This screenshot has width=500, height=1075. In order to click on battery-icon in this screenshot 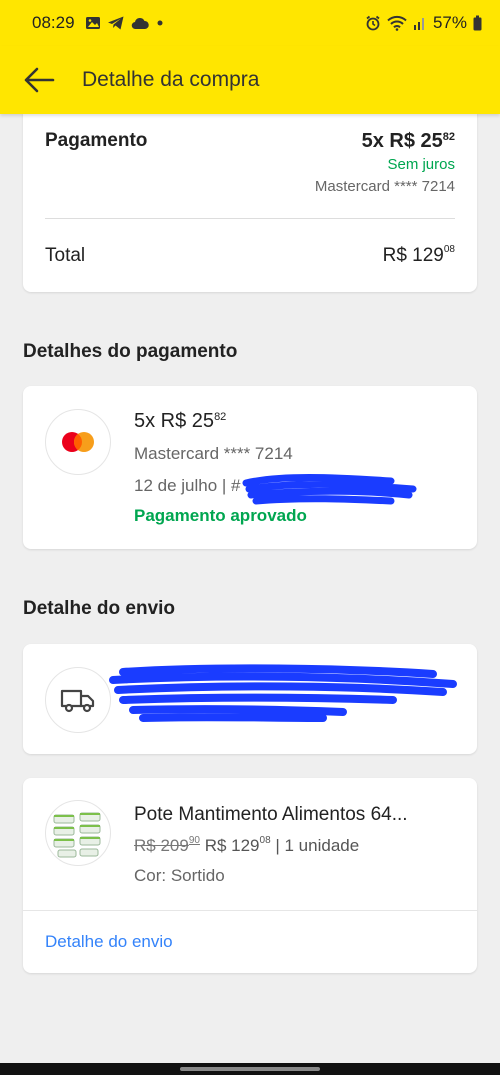, I will do `click(477, 23)`.